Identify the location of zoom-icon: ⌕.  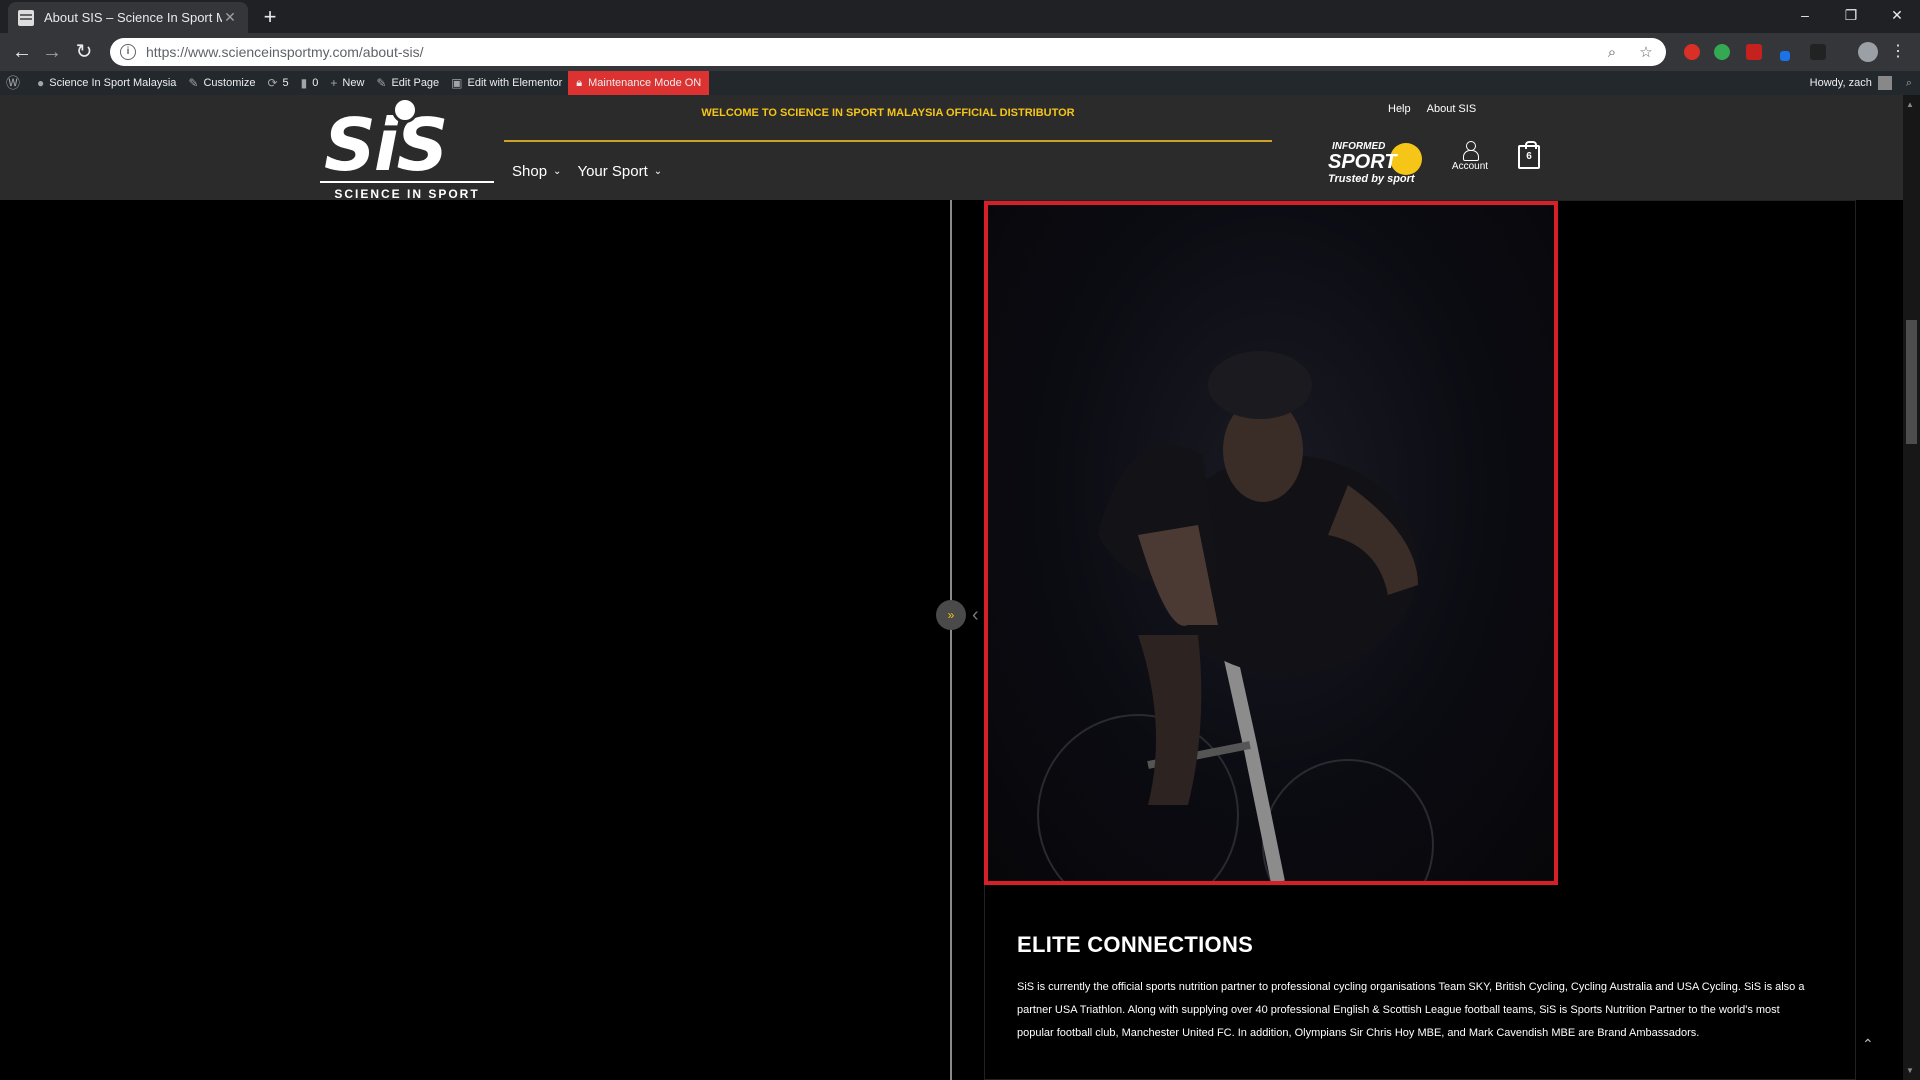
(1612, 52).